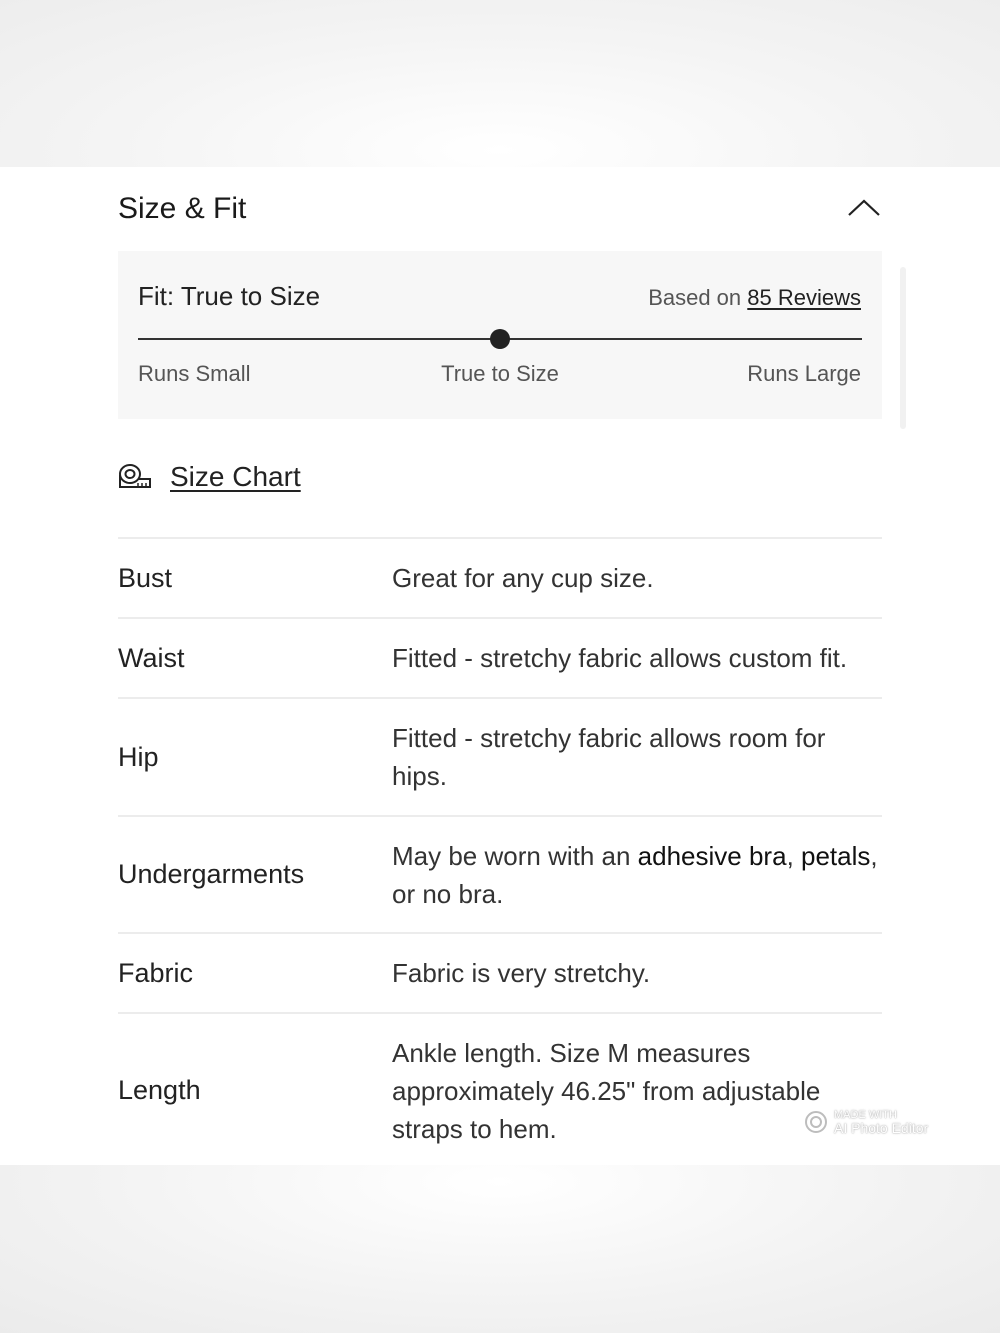 The image size is (1000, 1333). Describe the element at coordinates (159, 1090) in the screenshot. I see `spec-label: Length` at that location.